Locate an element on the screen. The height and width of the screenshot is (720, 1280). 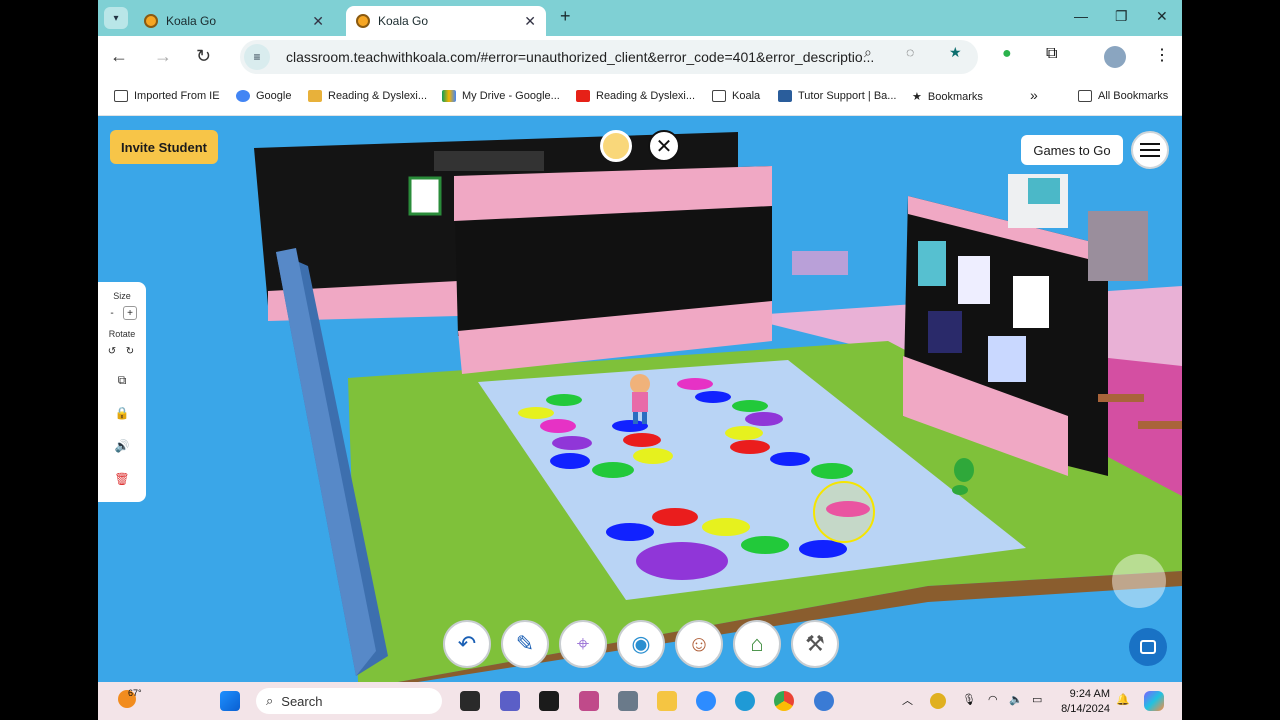
copilot-icon is located at coordinates (1154, 701).